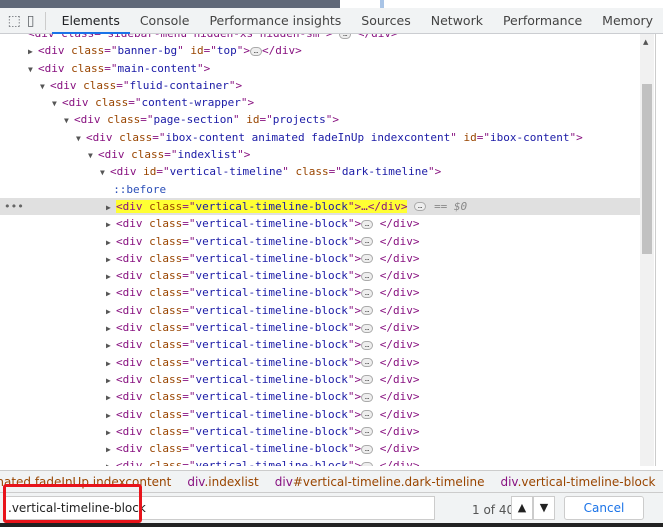  Describe the element at coordinates (522, 508) in the screenshot. I see `previous-match-button: ▲` at that location.